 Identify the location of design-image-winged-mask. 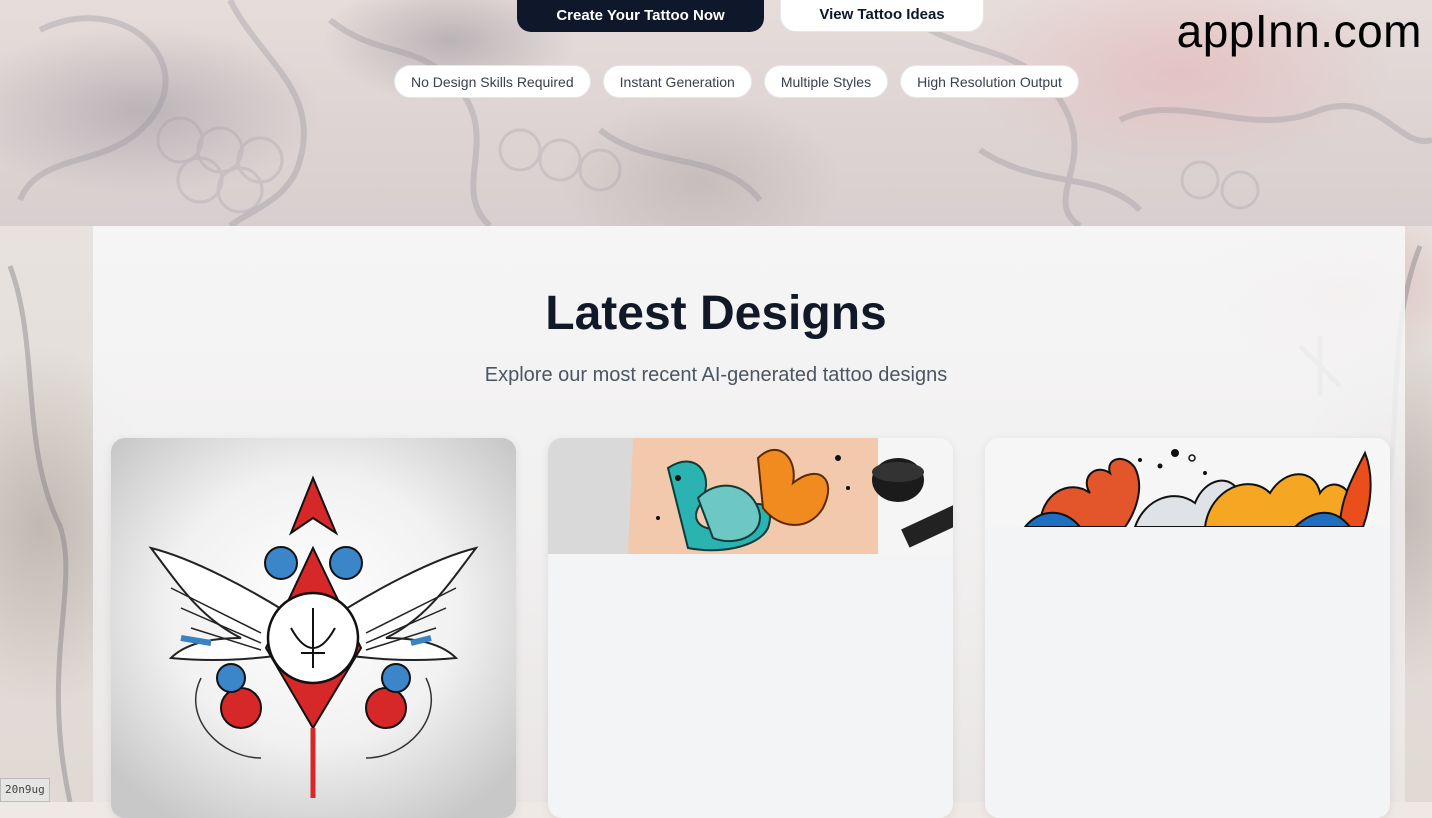
(313, 628).